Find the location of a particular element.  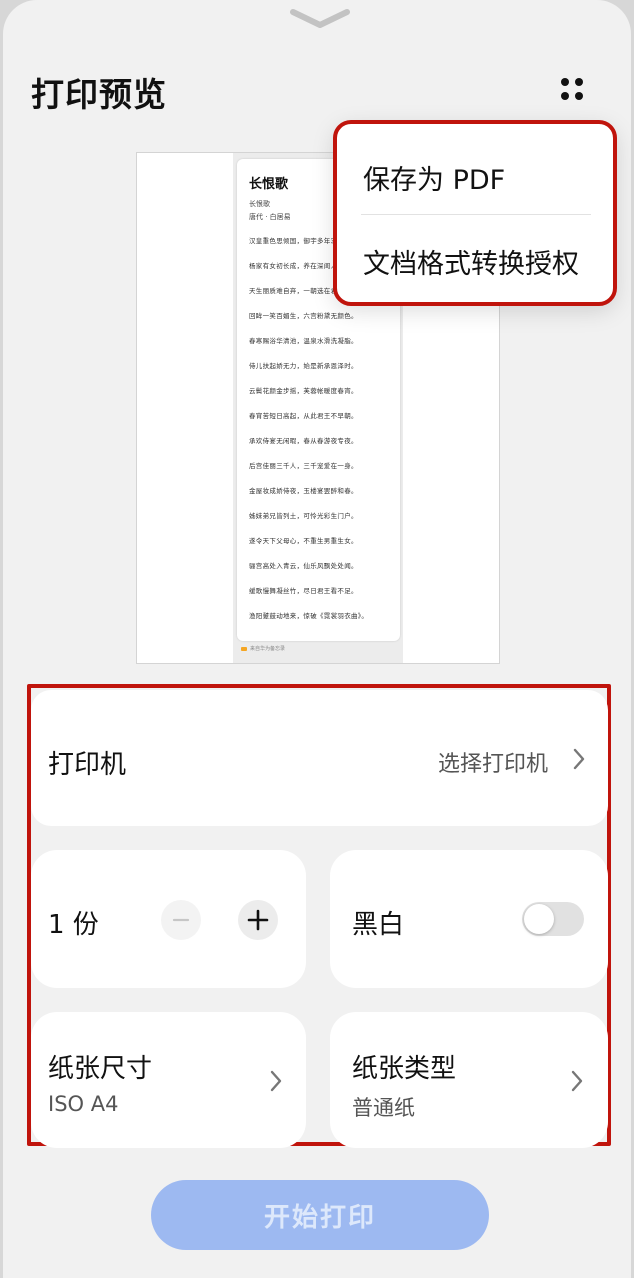

paper-size-value: ISO A4 is located at coordinates (83, 1104).